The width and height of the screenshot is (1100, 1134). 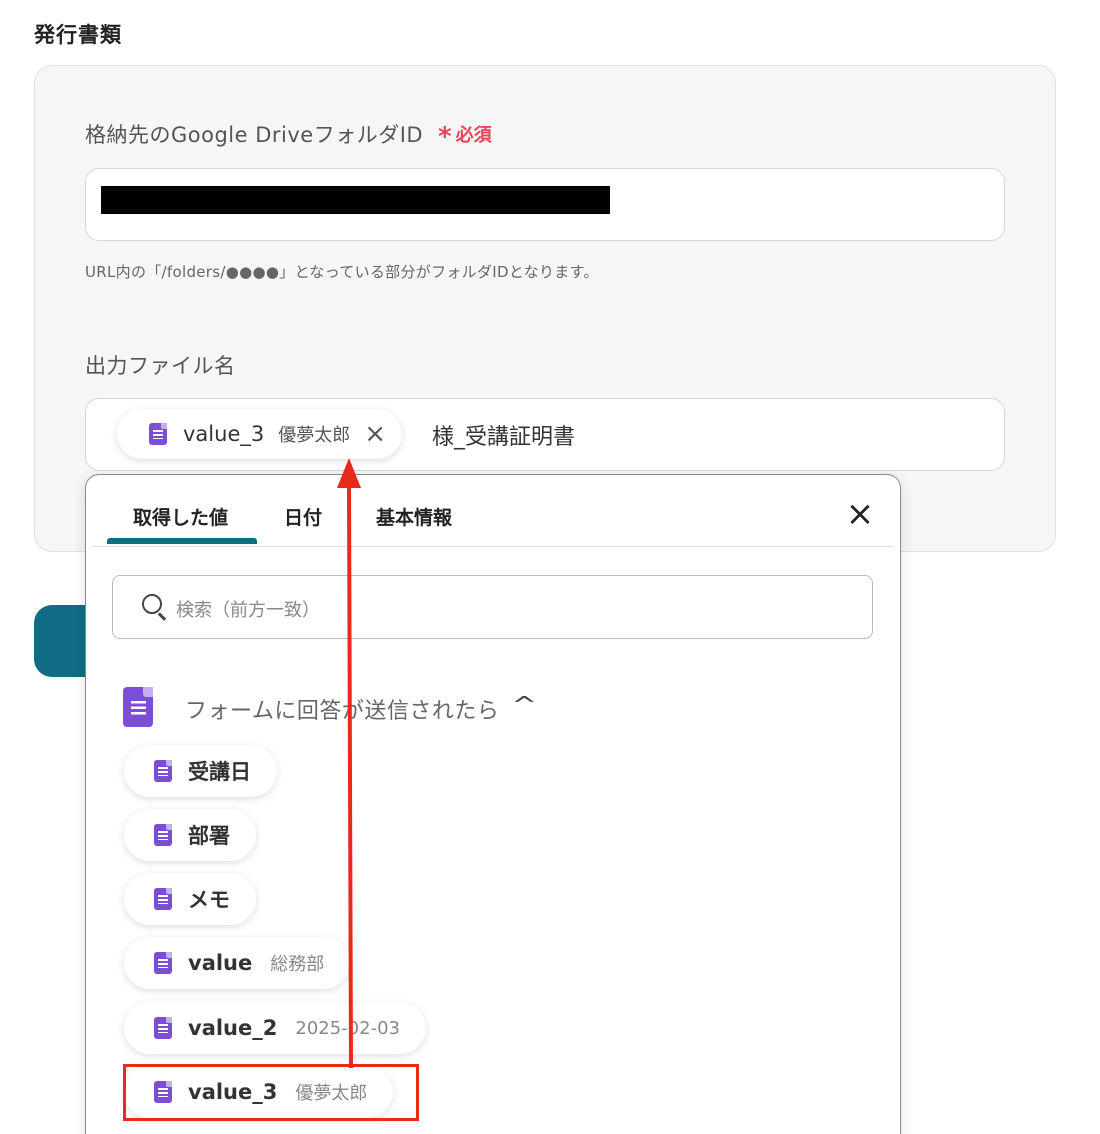 I want to click on token-name: value_3, so click(x=224, y=434).